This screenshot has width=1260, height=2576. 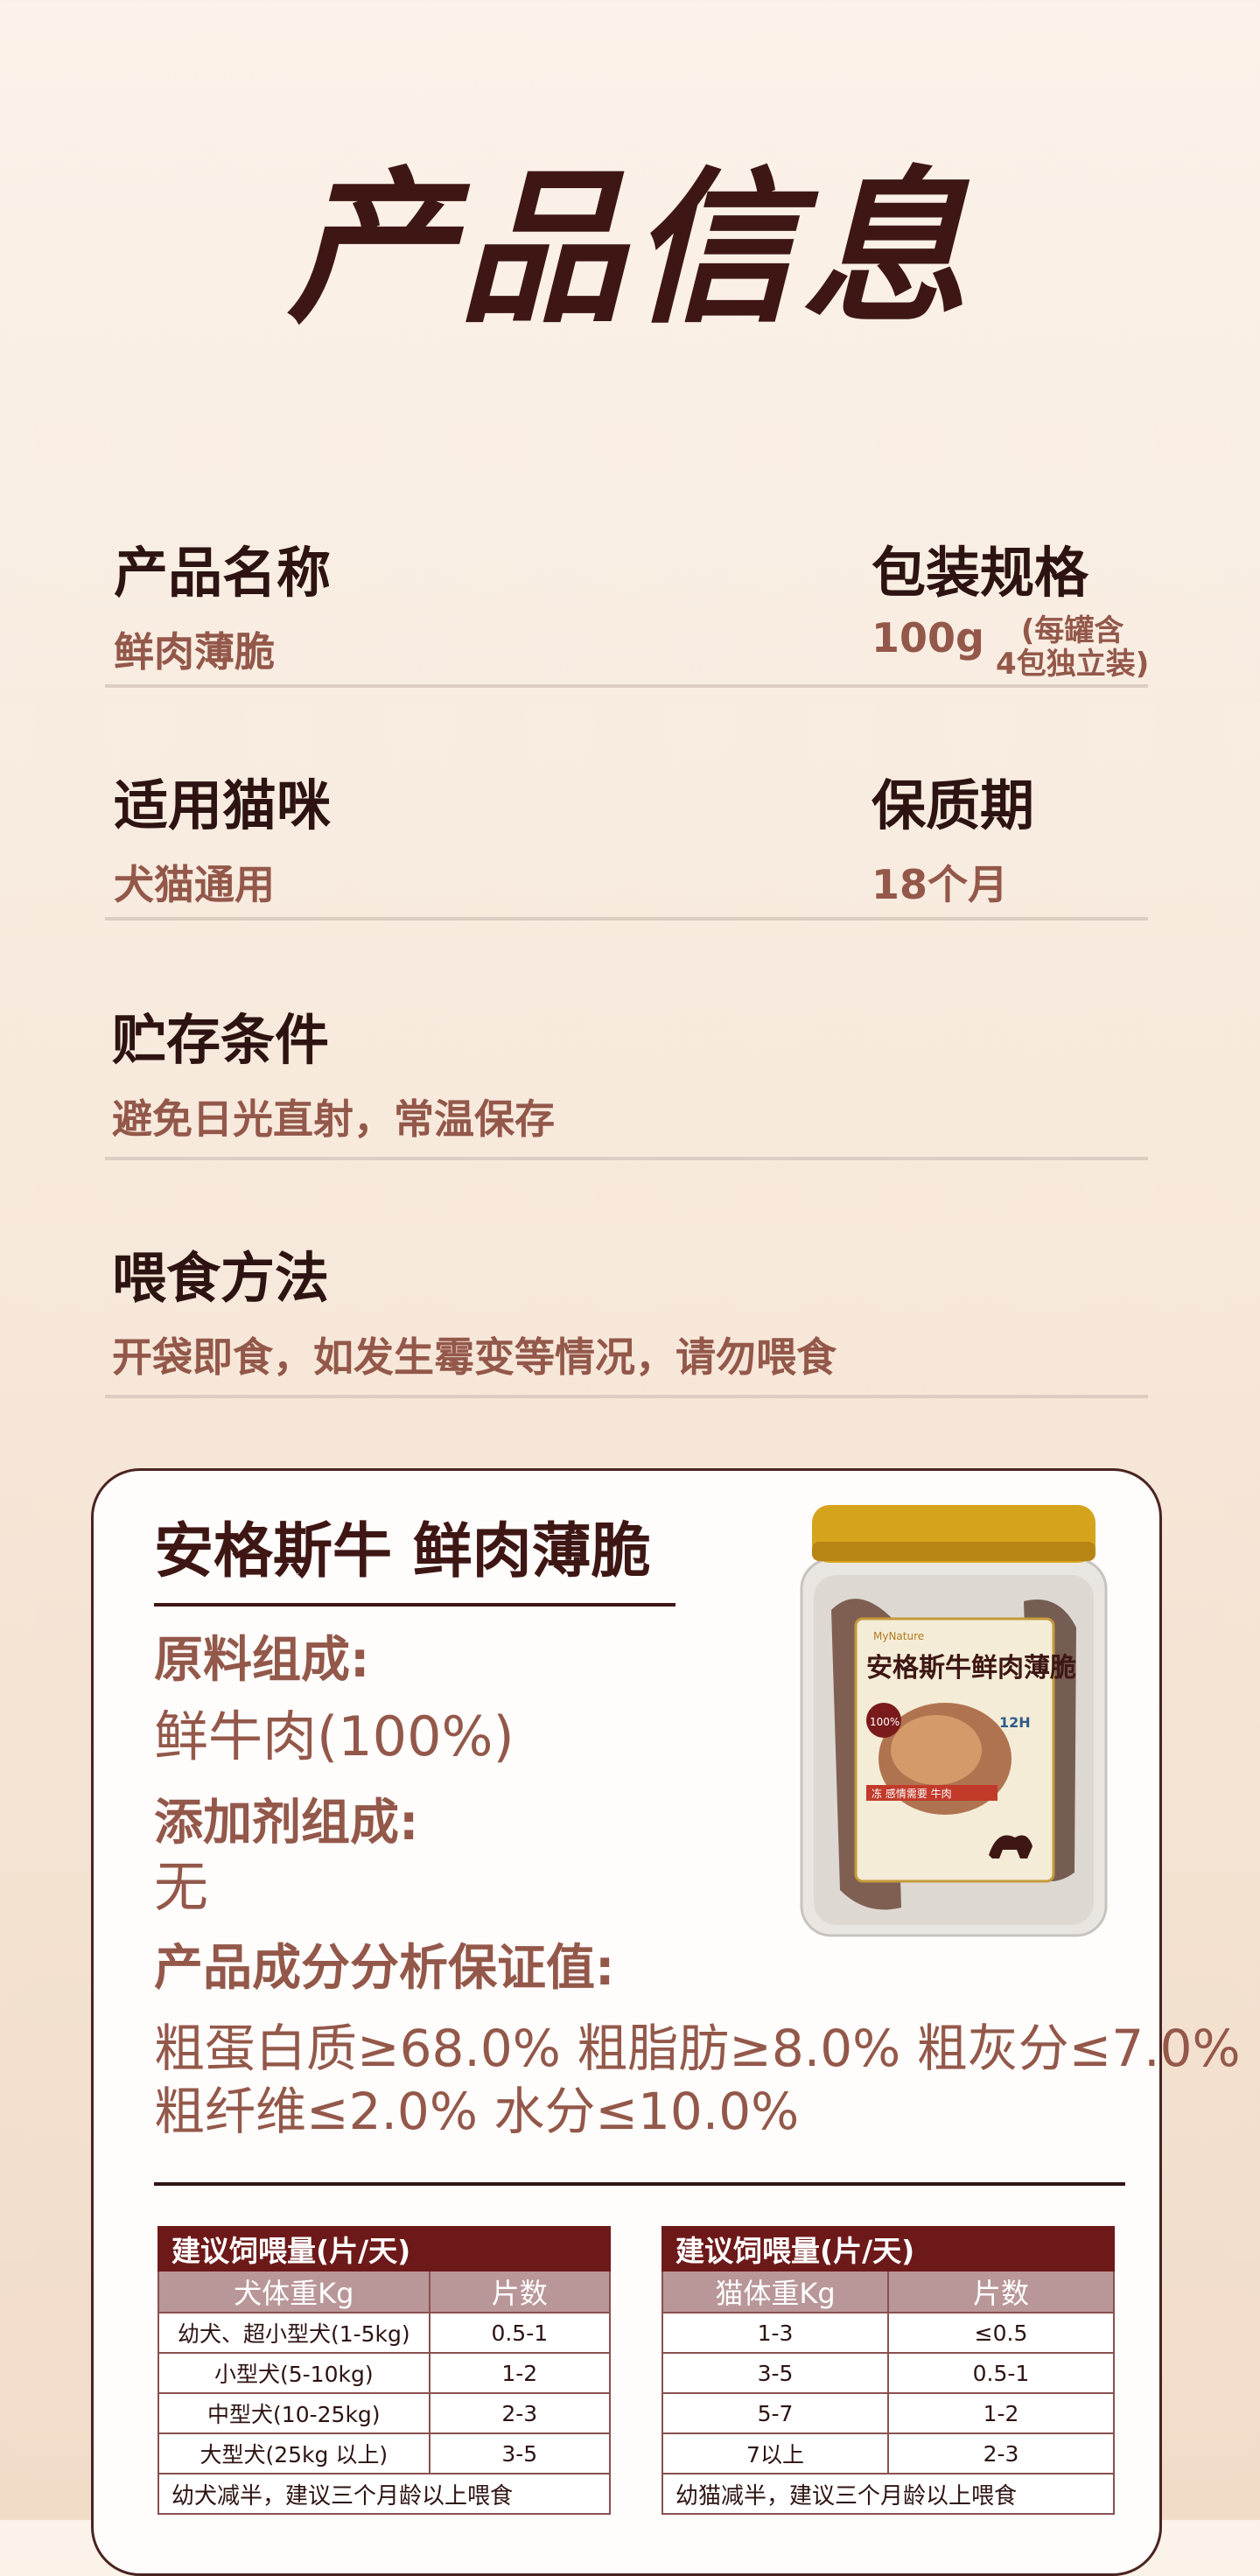 I want to click on shelf-life-value: 18个月, so click(x=940, y=884).